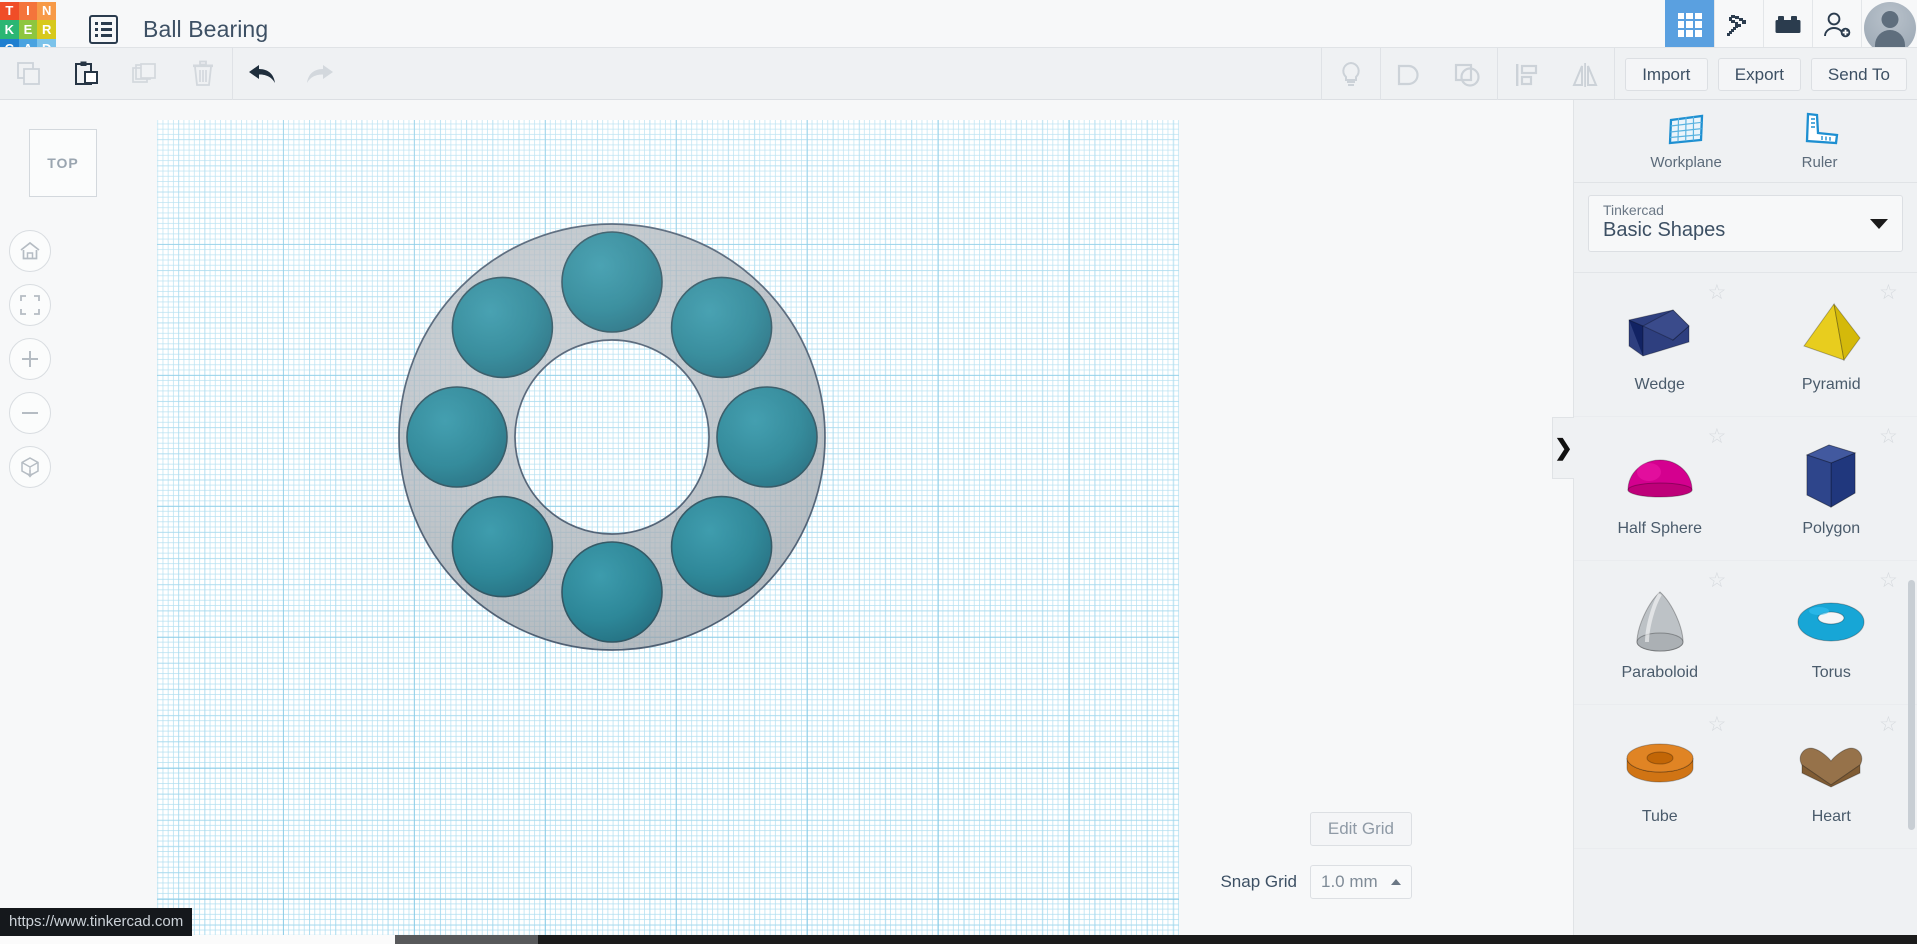 The height and width of the screenshot is (944, 1917). Describe the element at coordinates (1360, 829) in the screenshot. I see `edit-grid-button: Edit Grid` at that location.